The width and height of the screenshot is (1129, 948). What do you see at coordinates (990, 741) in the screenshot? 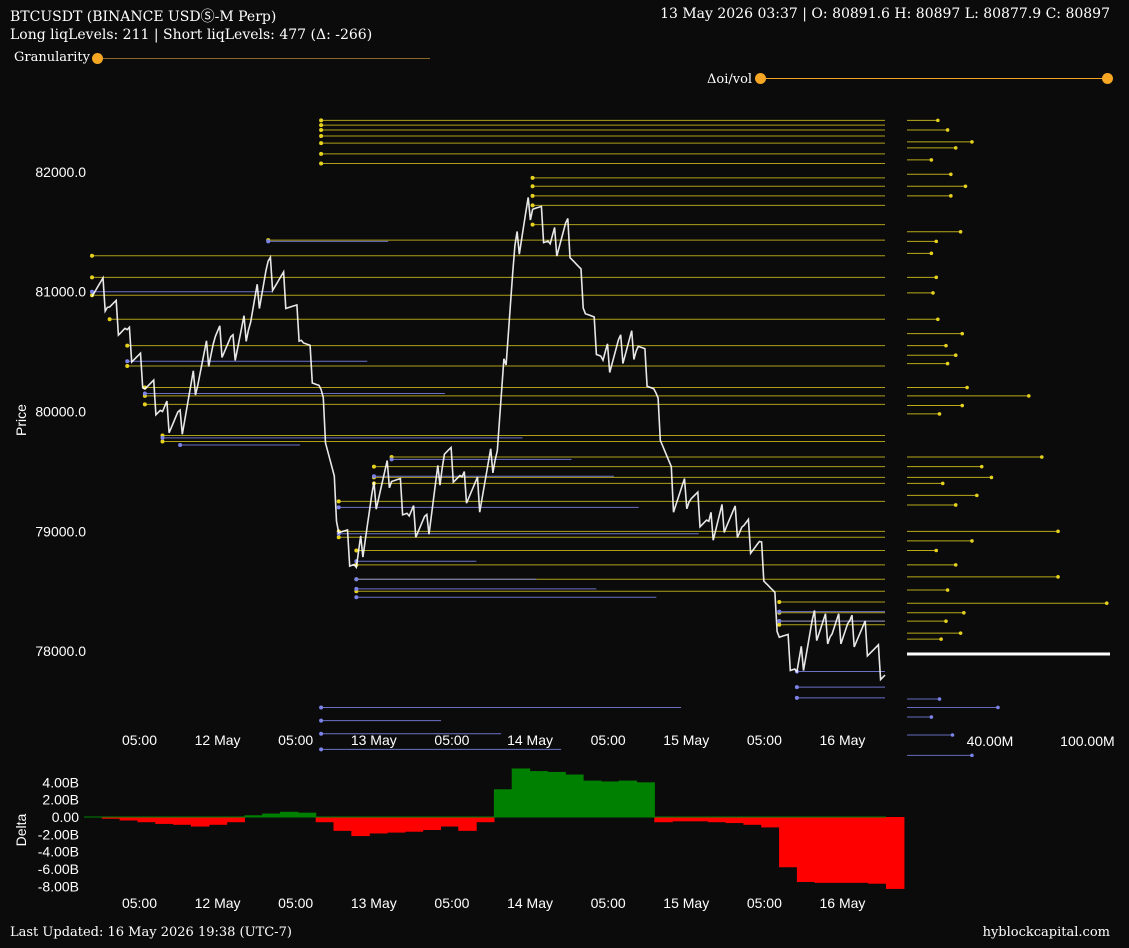
I see `doi-x-tick-0: 40.00M` at bounding box center [990, 741].